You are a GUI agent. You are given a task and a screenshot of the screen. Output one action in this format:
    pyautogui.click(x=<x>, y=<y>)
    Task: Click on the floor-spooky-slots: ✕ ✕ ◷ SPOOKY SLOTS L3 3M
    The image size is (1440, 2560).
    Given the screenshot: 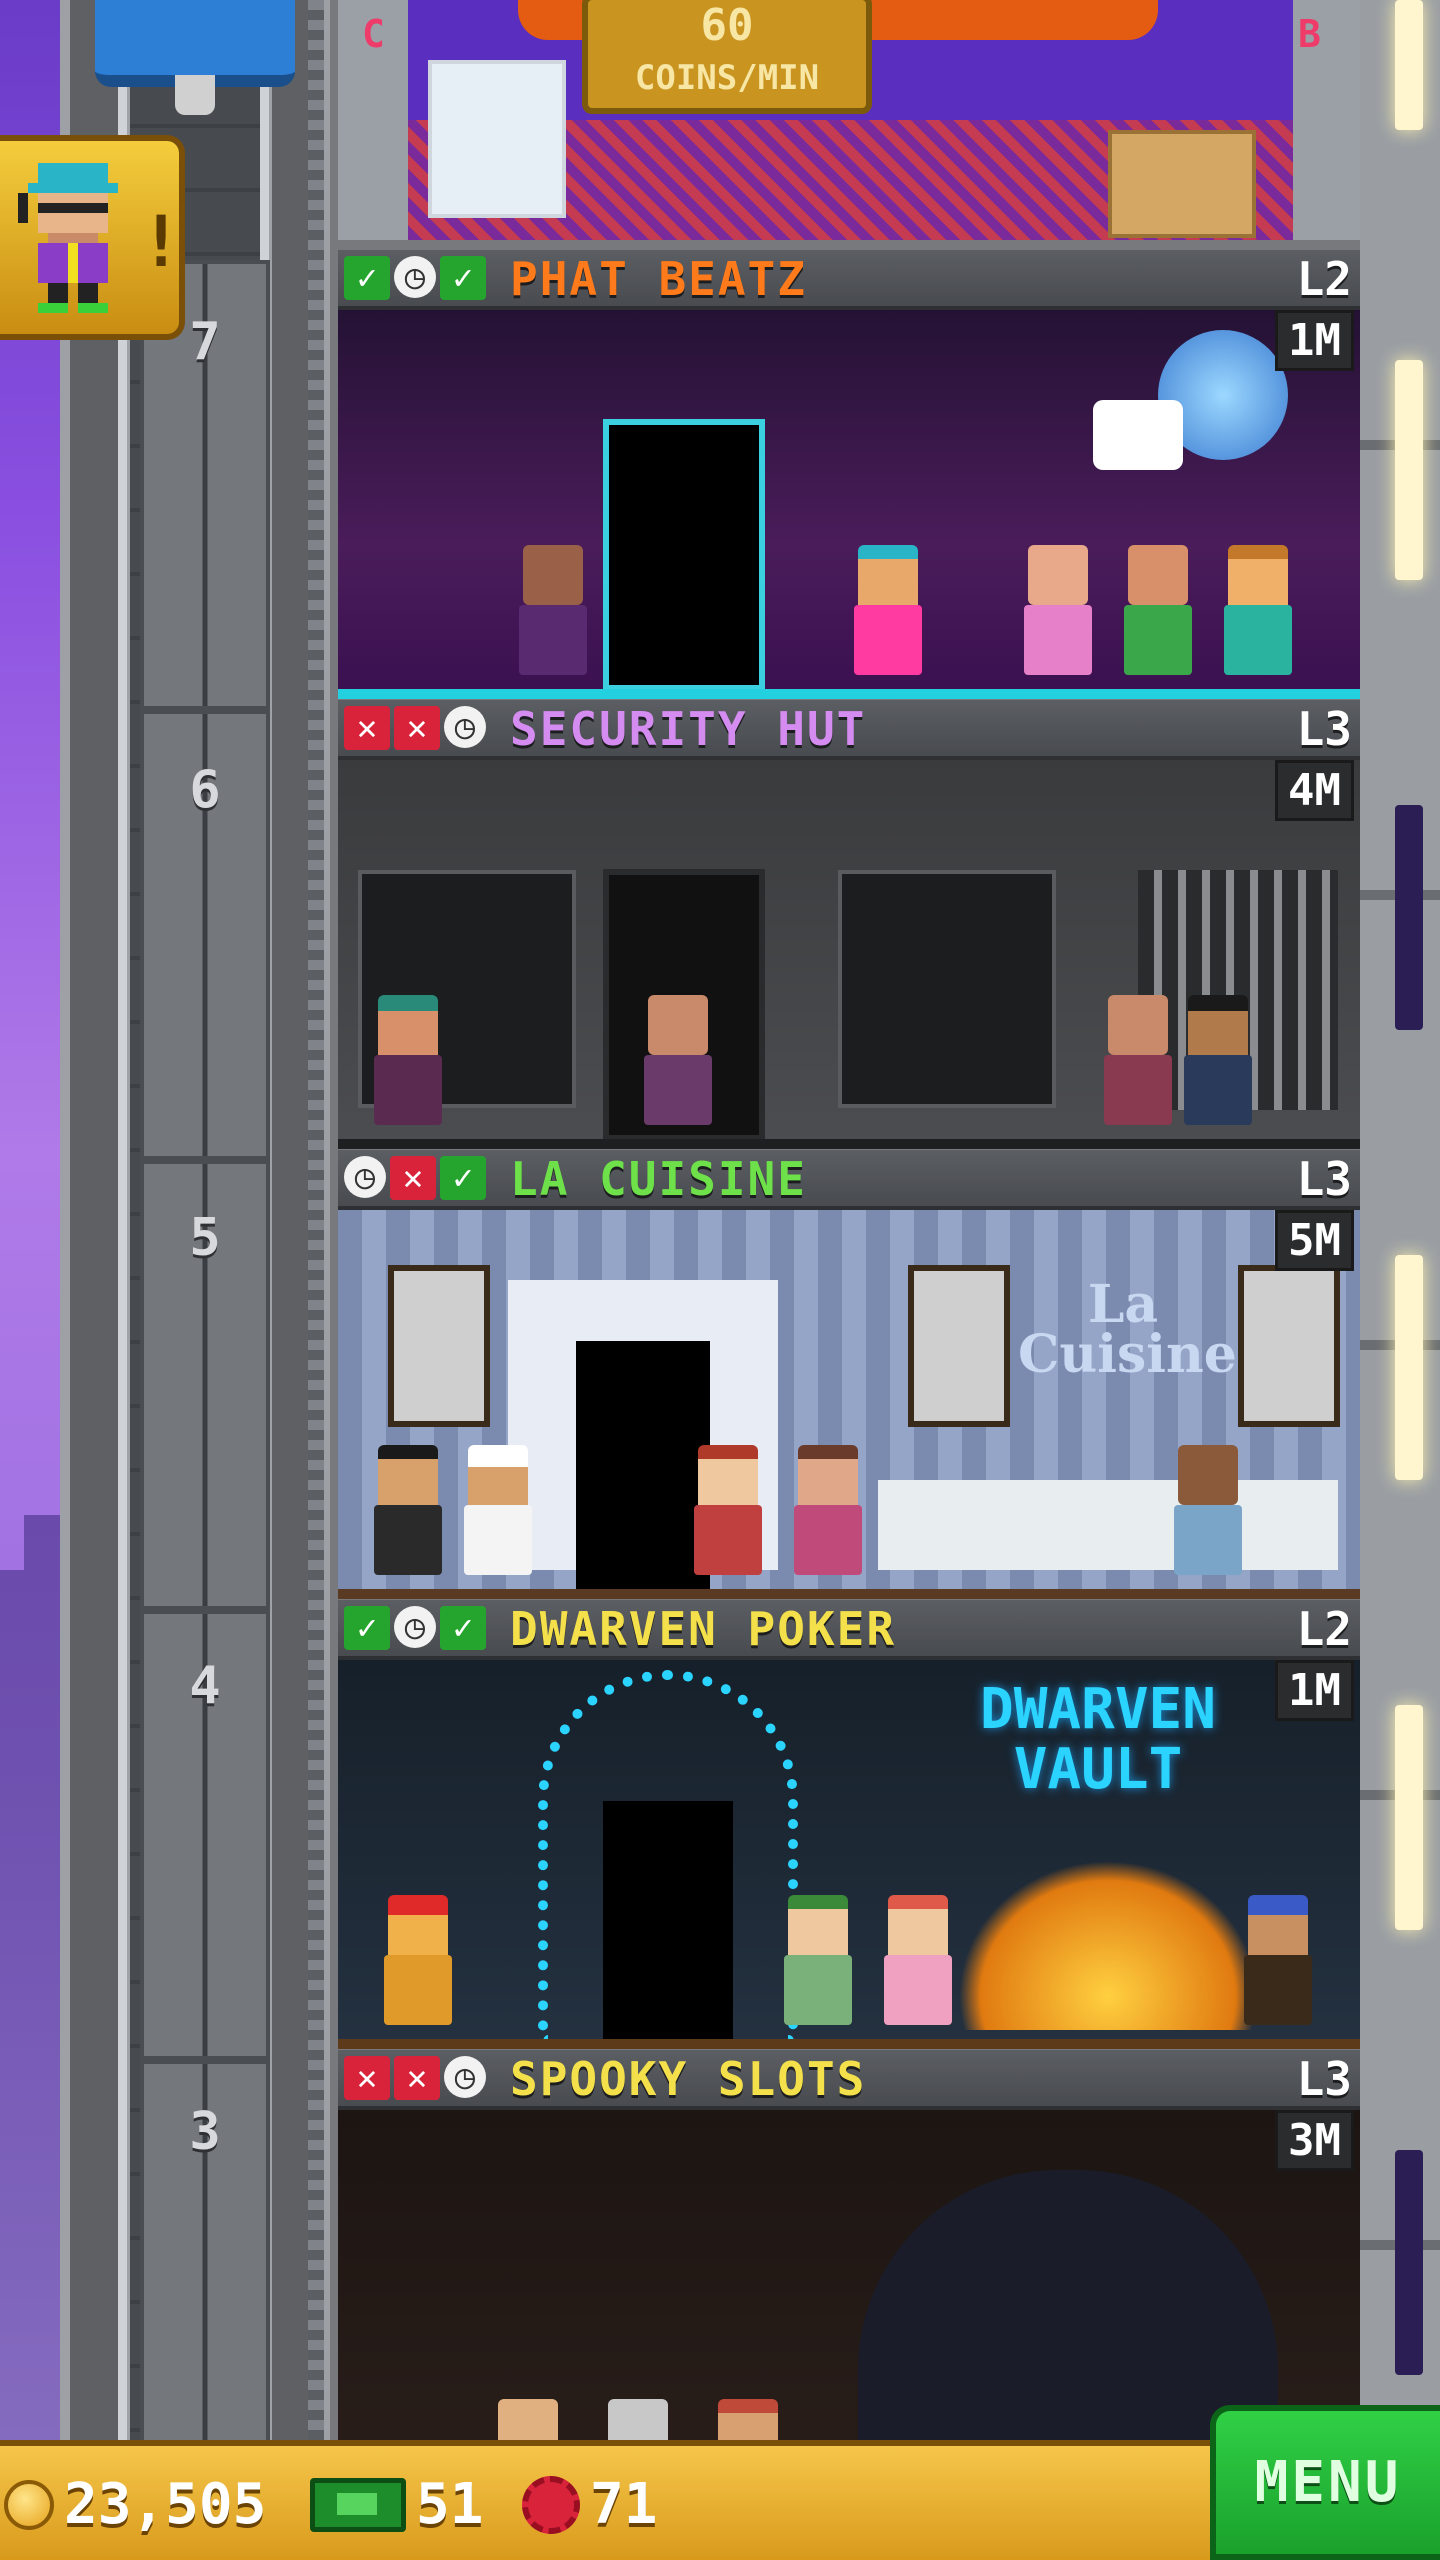 What is the action you would take?
    pyautogui.click(x=849, y=2245)
    